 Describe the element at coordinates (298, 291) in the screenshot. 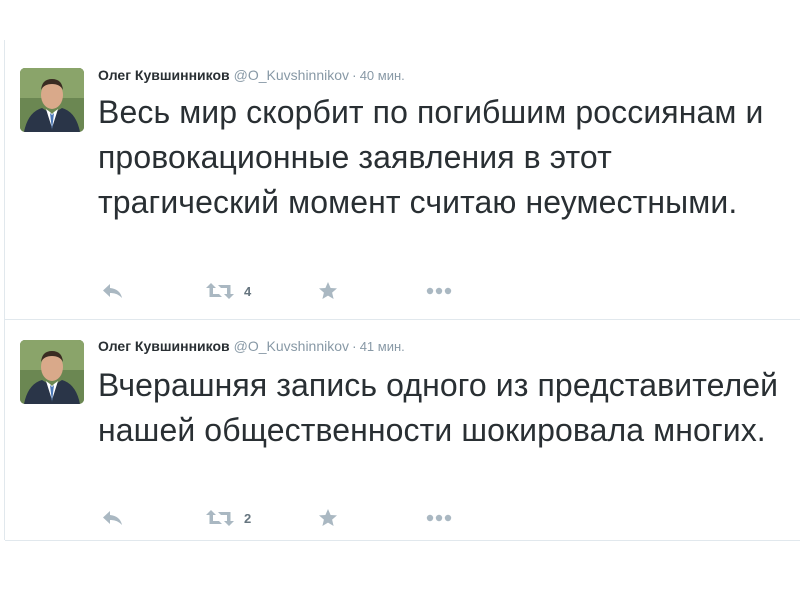

I see `tweet-actions: 4` at that location.